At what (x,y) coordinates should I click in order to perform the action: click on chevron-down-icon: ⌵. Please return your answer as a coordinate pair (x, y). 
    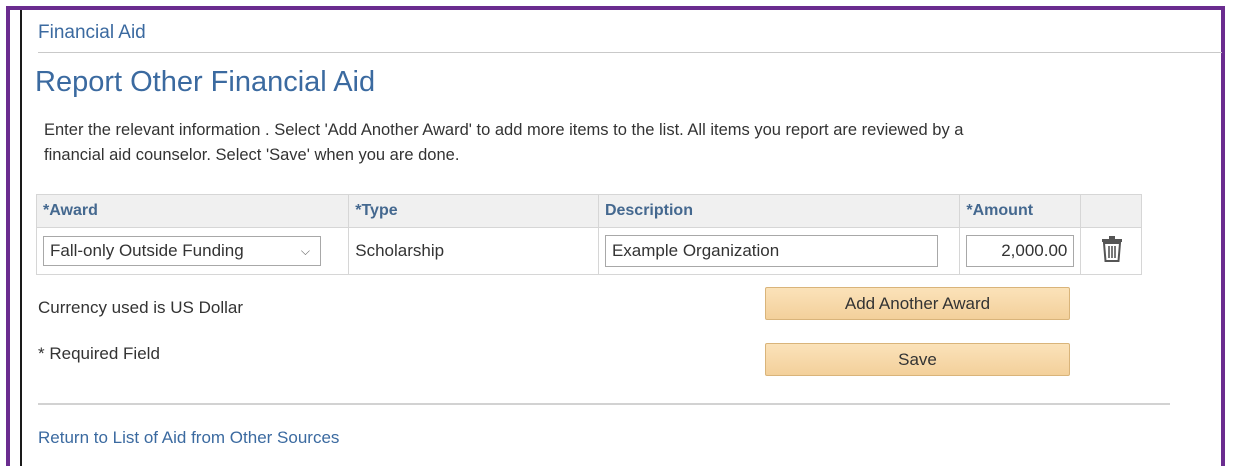
    Looking at the image, I should click on (305, 250).